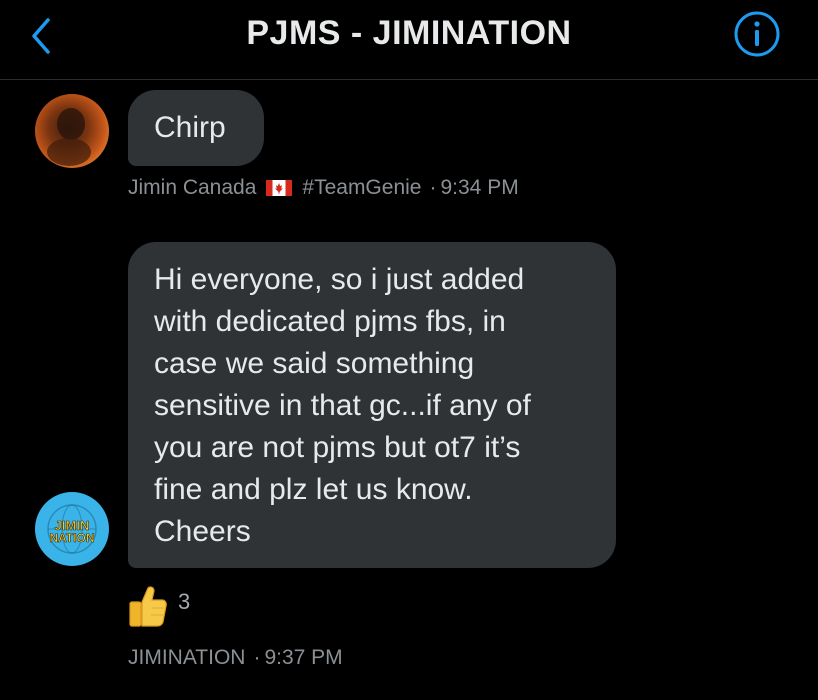 The height and width of the screenshot is (700, 818). What do you see at coordinates (342, 405) in the screenshot?
I see `message-text-line: sensitive in that gc...if any of` at bounding box center [342, 405].